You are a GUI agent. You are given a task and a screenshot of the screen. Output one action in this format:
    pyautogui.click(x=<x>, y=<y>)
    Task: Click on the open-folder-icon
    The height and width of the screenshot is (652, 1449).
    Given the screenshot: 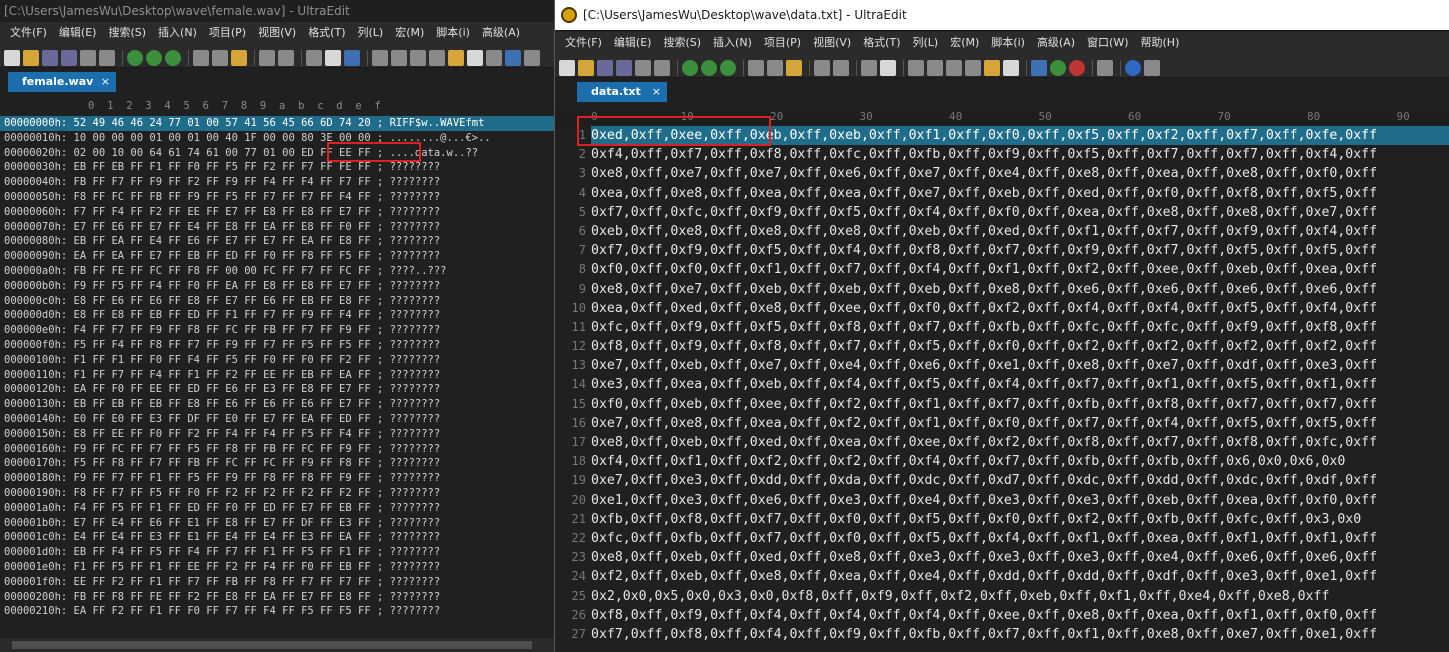 What is the action you would take?
    pyautogui.click(x=586, y=67)
    